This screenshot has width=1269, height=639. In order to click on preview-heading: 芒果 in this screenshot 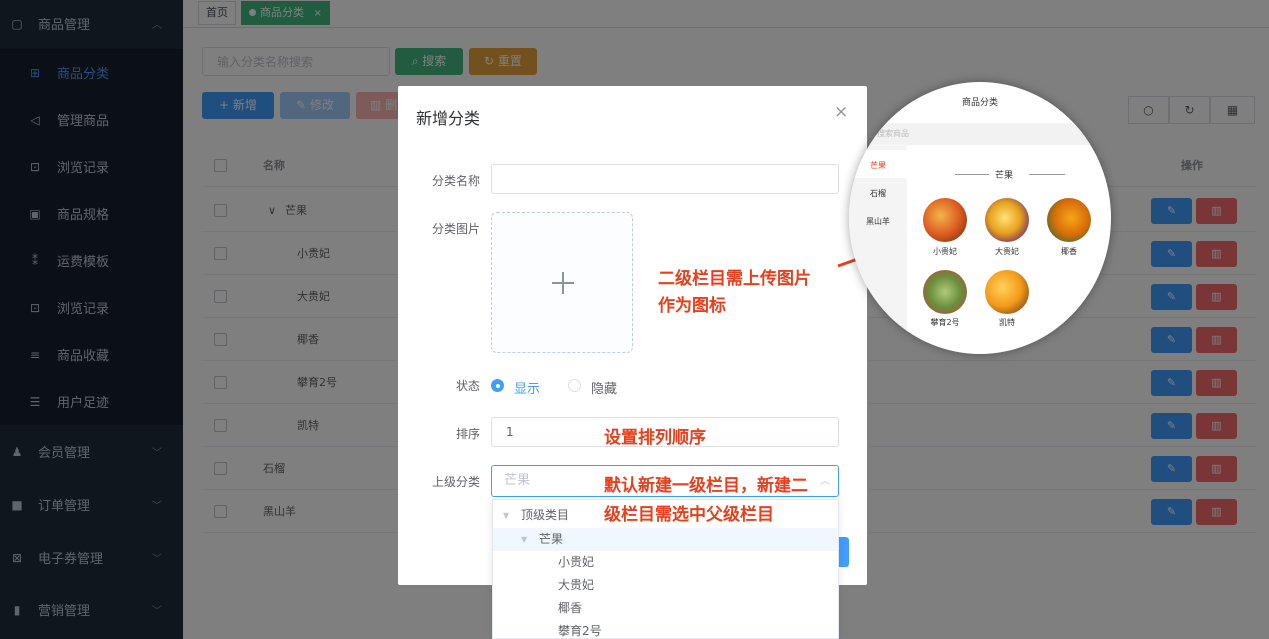, I will do `click(1004, 176)`.